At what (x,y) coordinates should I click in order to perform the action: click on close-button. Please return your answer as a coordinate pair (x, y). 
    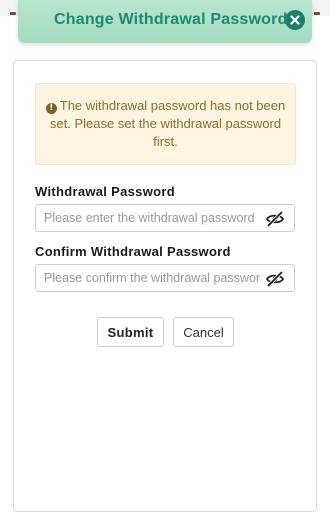
    Looking at the image, I should click on (295, 20).